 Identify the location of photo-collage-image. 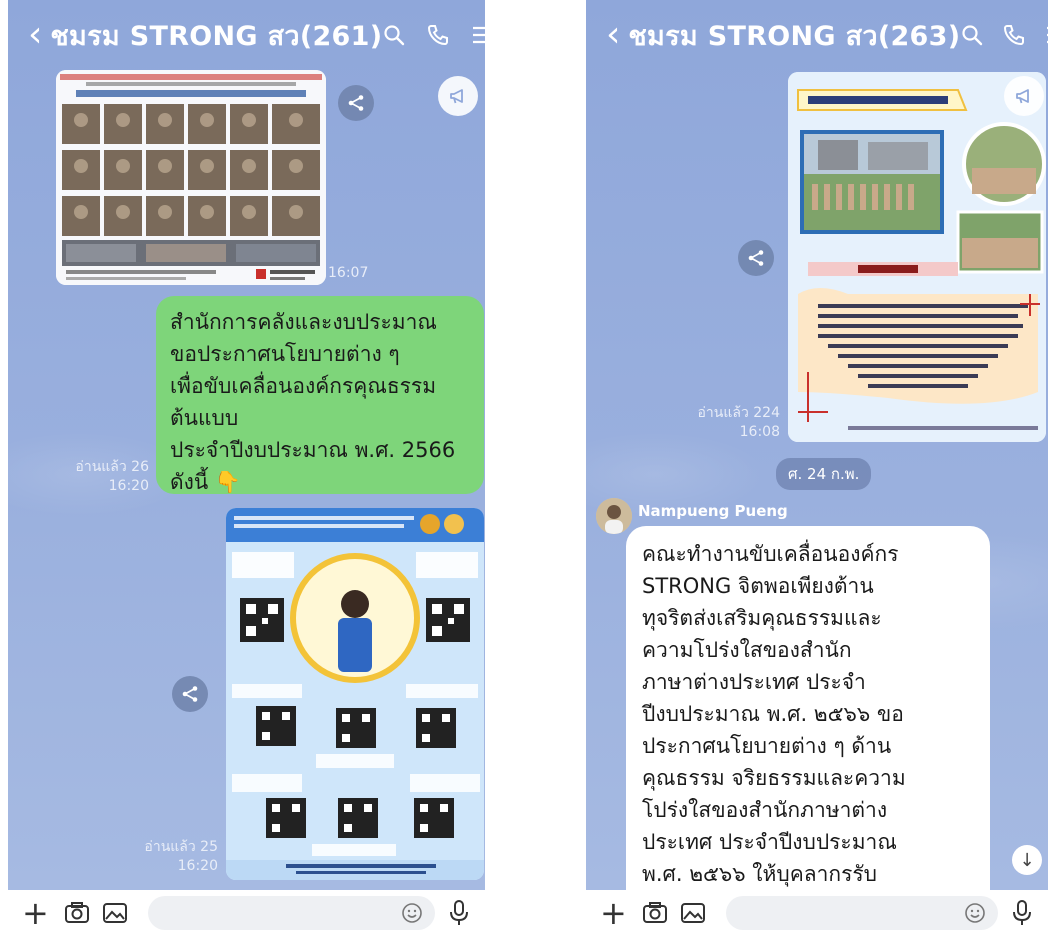
(191, 177).